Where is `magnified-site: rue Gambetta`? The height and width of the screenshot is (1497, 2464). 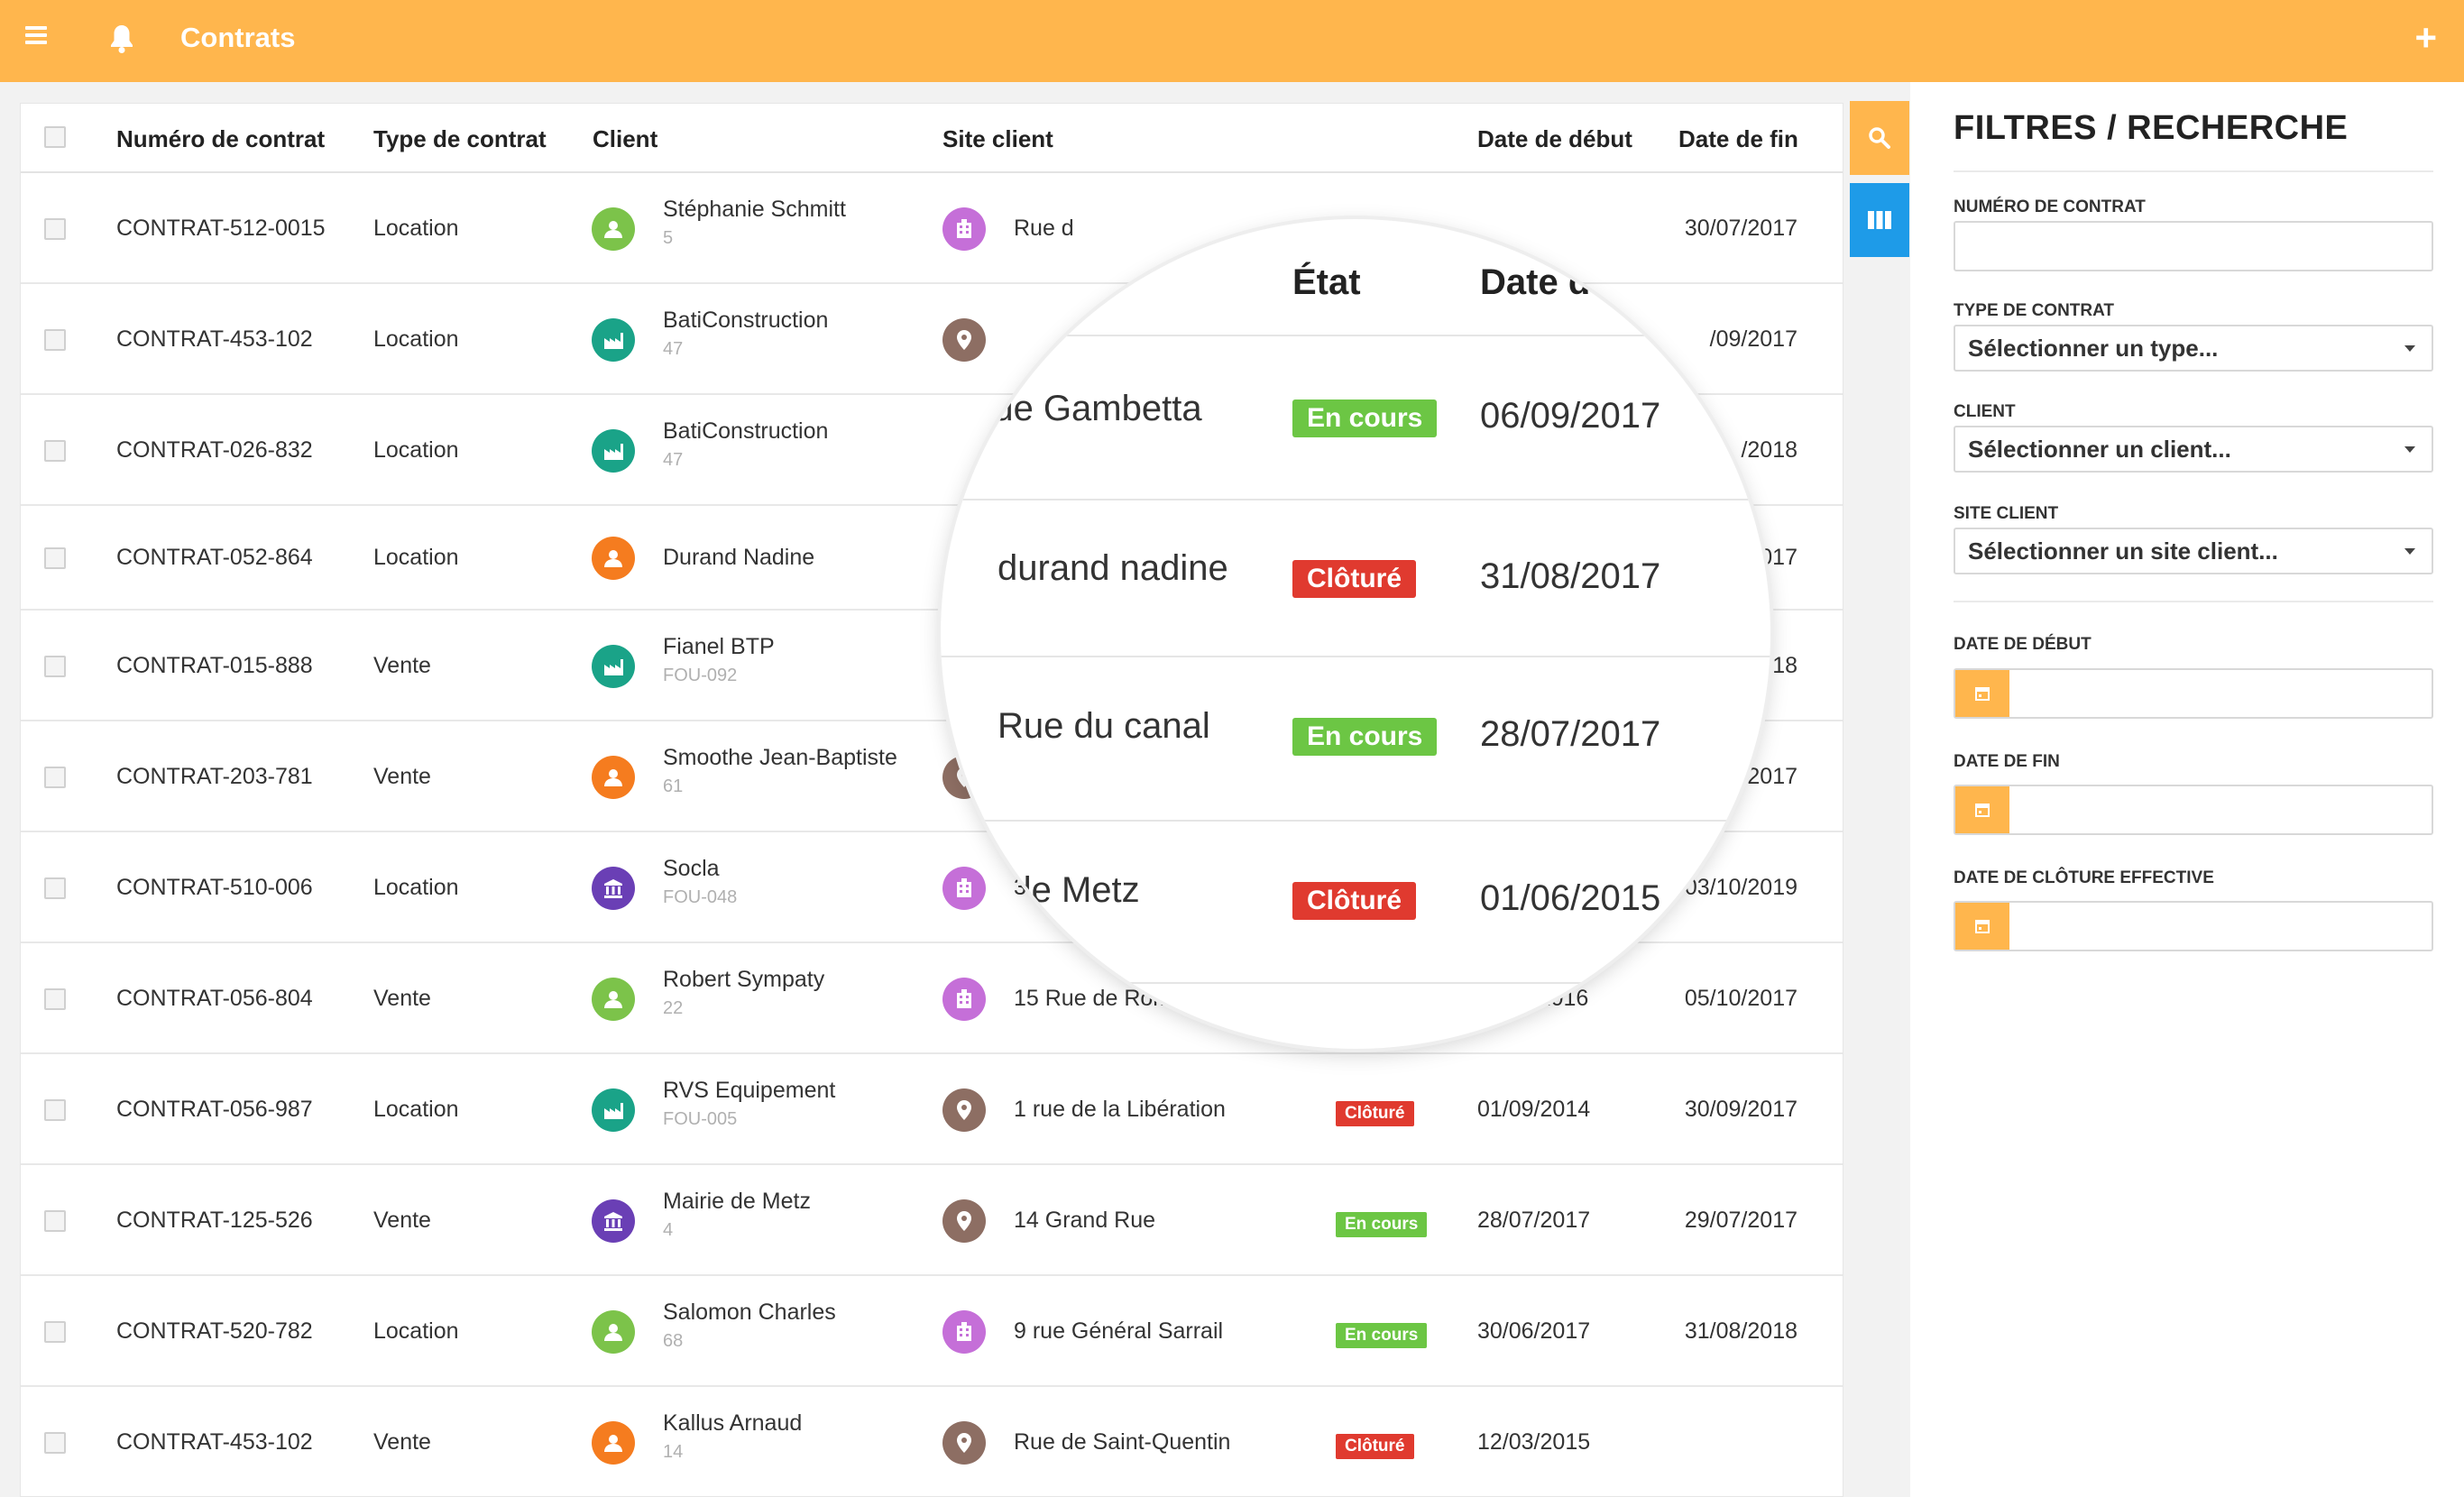
magnified-site: rue Gambetta is located at coordinates (1092, 408).